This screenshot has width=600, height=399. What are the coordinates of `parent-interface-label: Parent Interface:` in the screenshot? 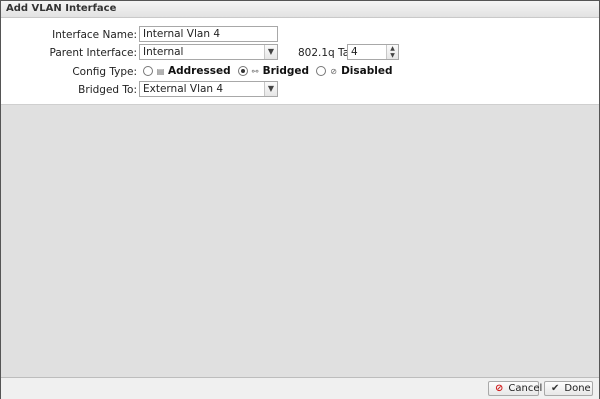 It's located at (93, 53).